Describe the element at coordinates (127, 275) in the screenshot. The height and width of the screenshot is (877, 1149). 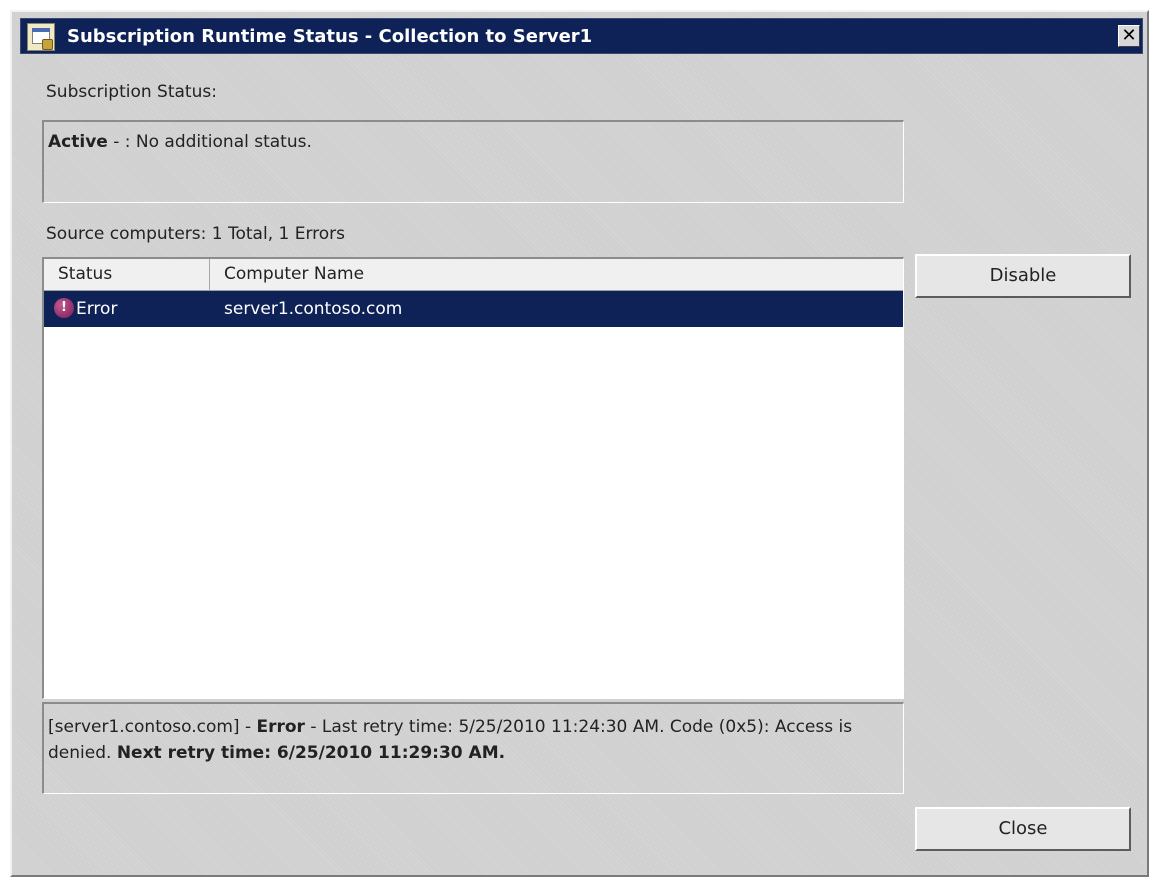
I see `column-header-status: Status` at that location.